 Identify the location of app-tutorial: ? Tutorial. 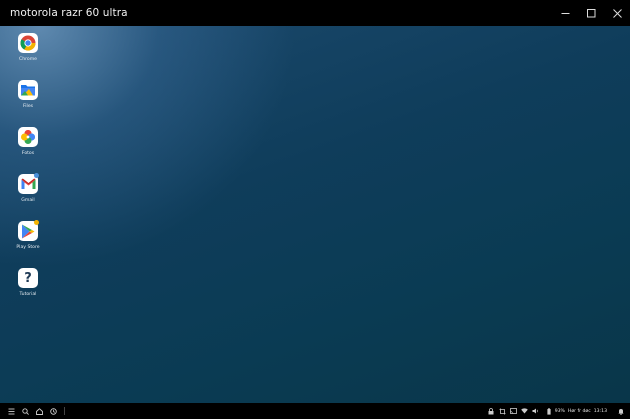
(28, 282).